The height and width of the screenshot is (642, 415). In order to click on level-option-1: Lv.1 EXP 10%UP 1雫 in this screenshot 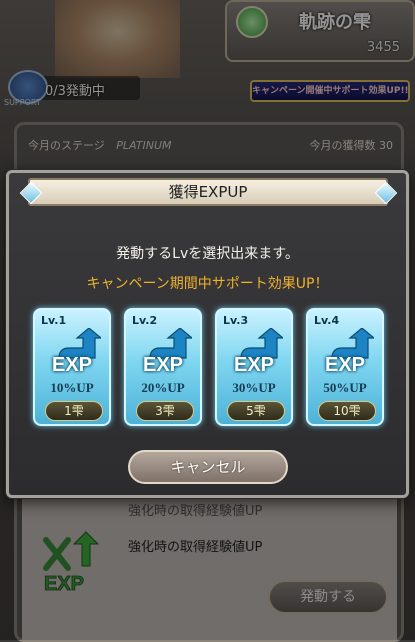, I will do `click(72, 367)`.